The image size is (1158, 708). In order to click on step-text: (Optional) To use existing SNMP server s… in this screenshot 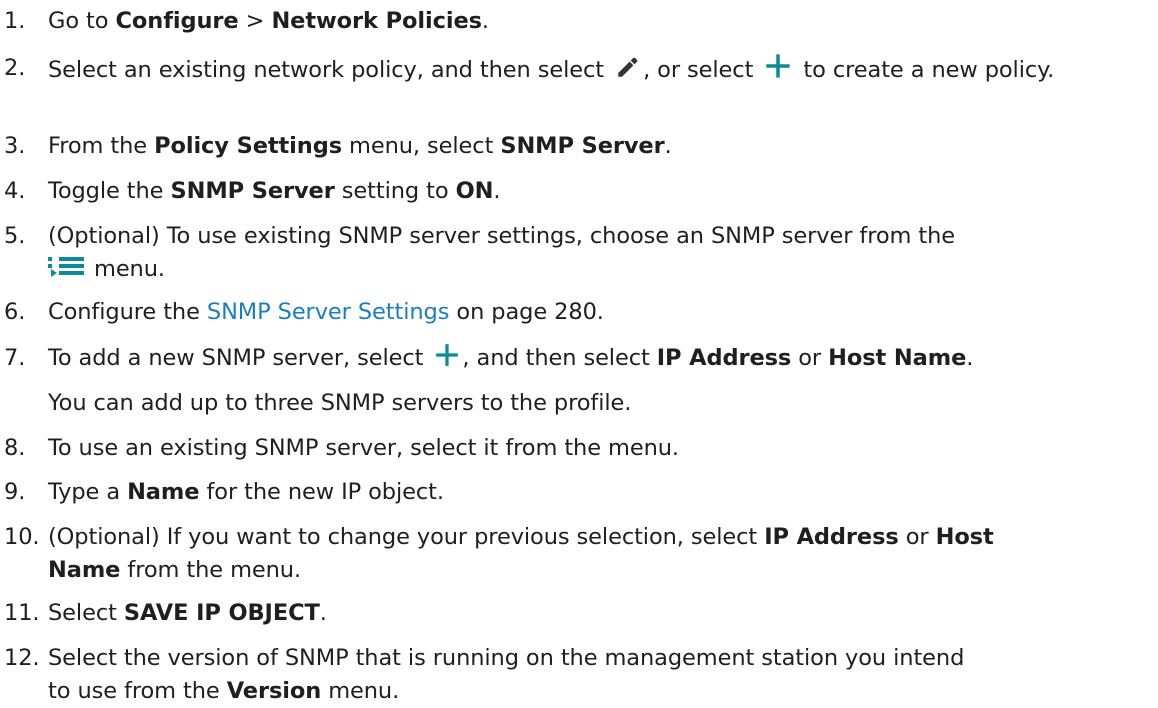, I will do `click(502, 252)`.